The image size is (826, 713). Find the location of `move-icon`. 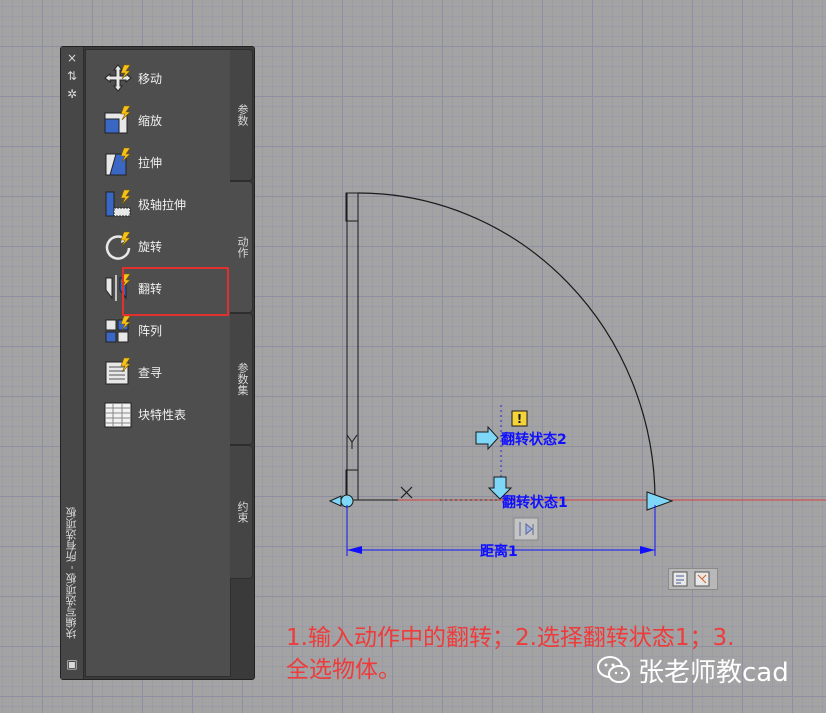

move-icon is located at coordinates (118, 78).